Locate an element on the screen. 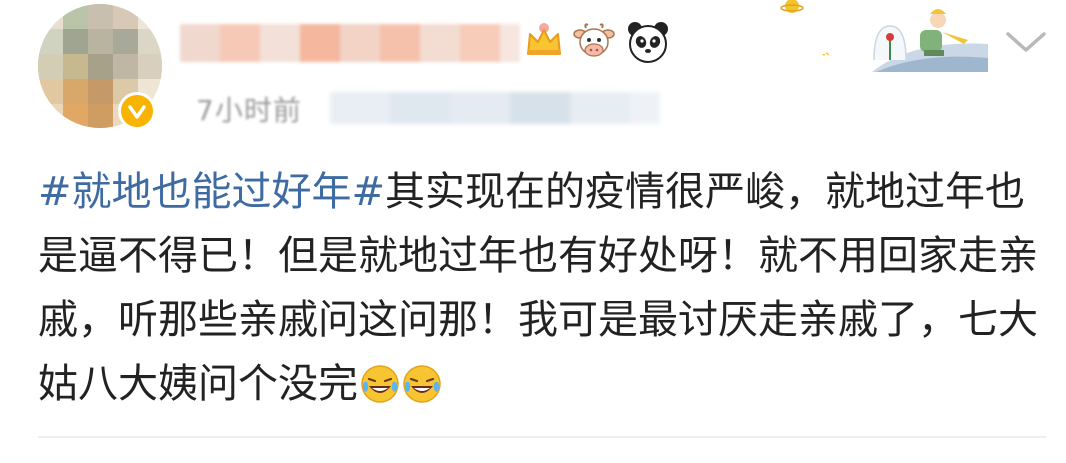 The height and width of the screenshot is (463, 1066). planet-ornament-icon is located at coordinates (792, 6).